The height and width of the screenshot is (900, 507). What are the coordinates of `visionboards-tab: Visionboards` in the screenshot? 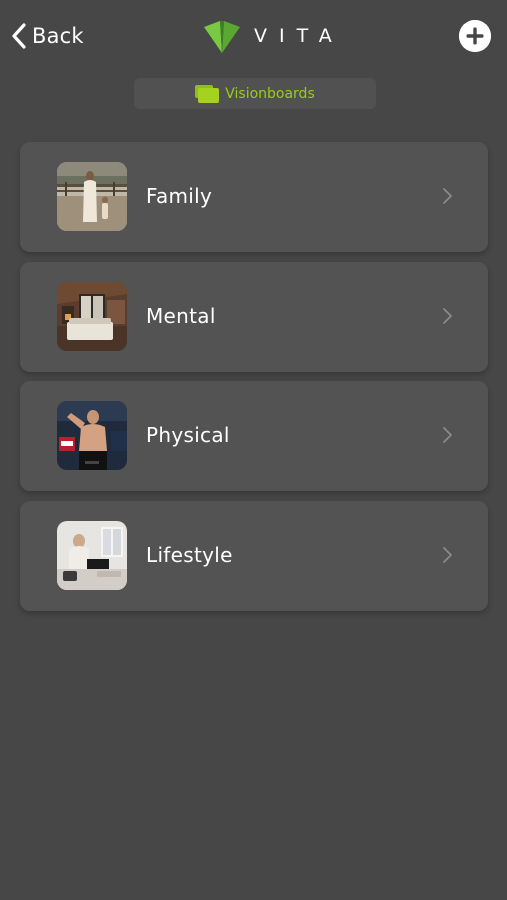 It's located at (255, 93).